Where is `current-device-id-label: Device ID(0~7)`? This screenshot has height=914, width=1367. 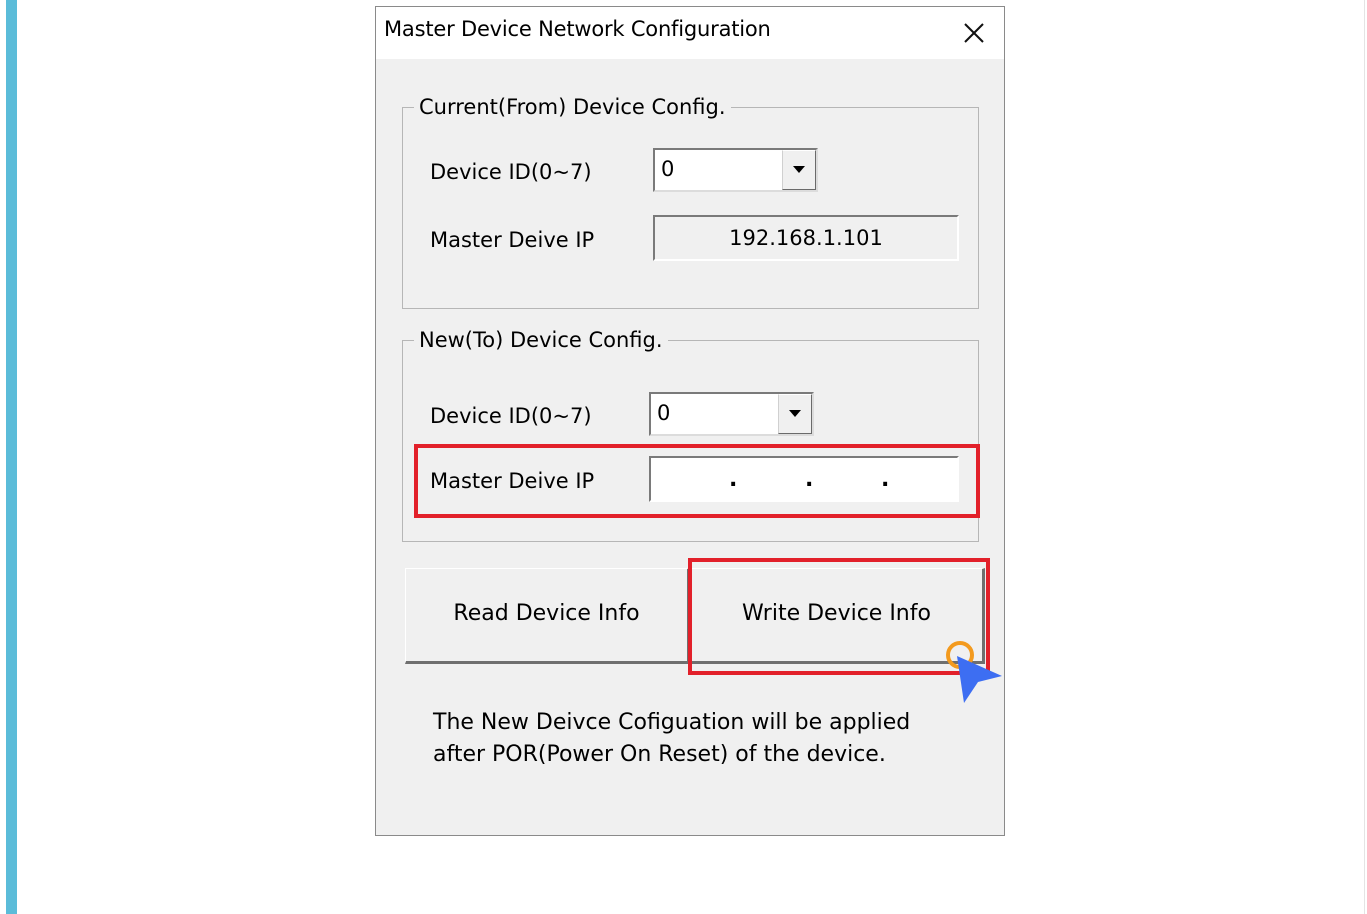
current-device-id-label: Device ID(0~7) is located at coordinates (511, 172).